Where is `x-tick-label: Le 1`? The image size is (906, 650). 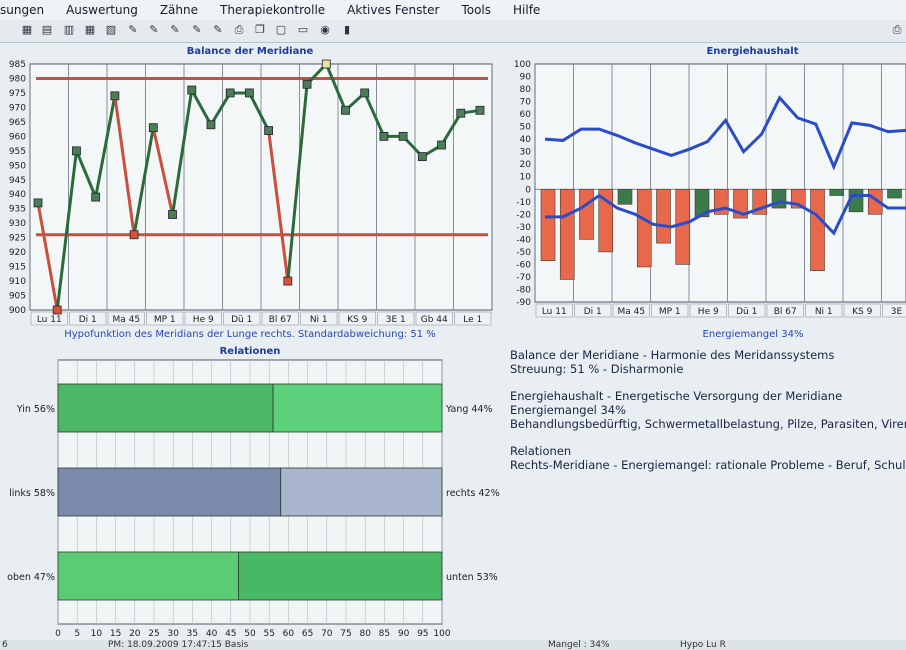 x-tick-label: Le 1 is located at coordinates (472, 320).